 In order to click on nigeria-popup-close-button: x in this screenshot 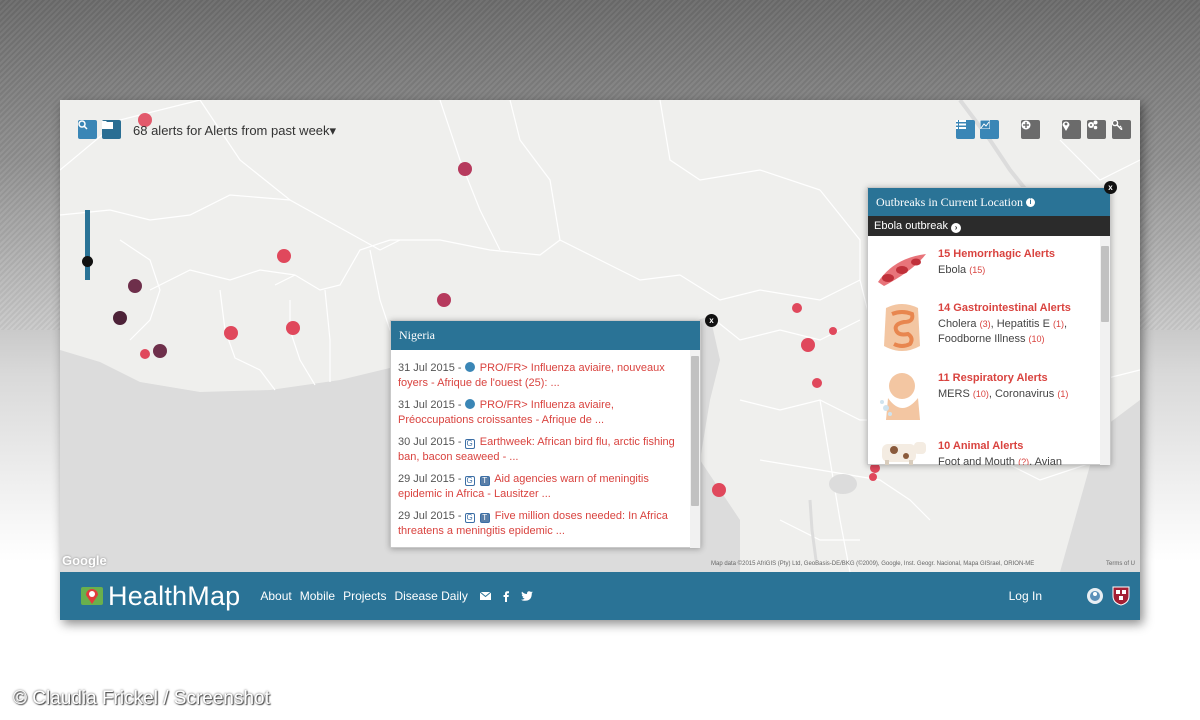, I will do `click(711, 320)`.